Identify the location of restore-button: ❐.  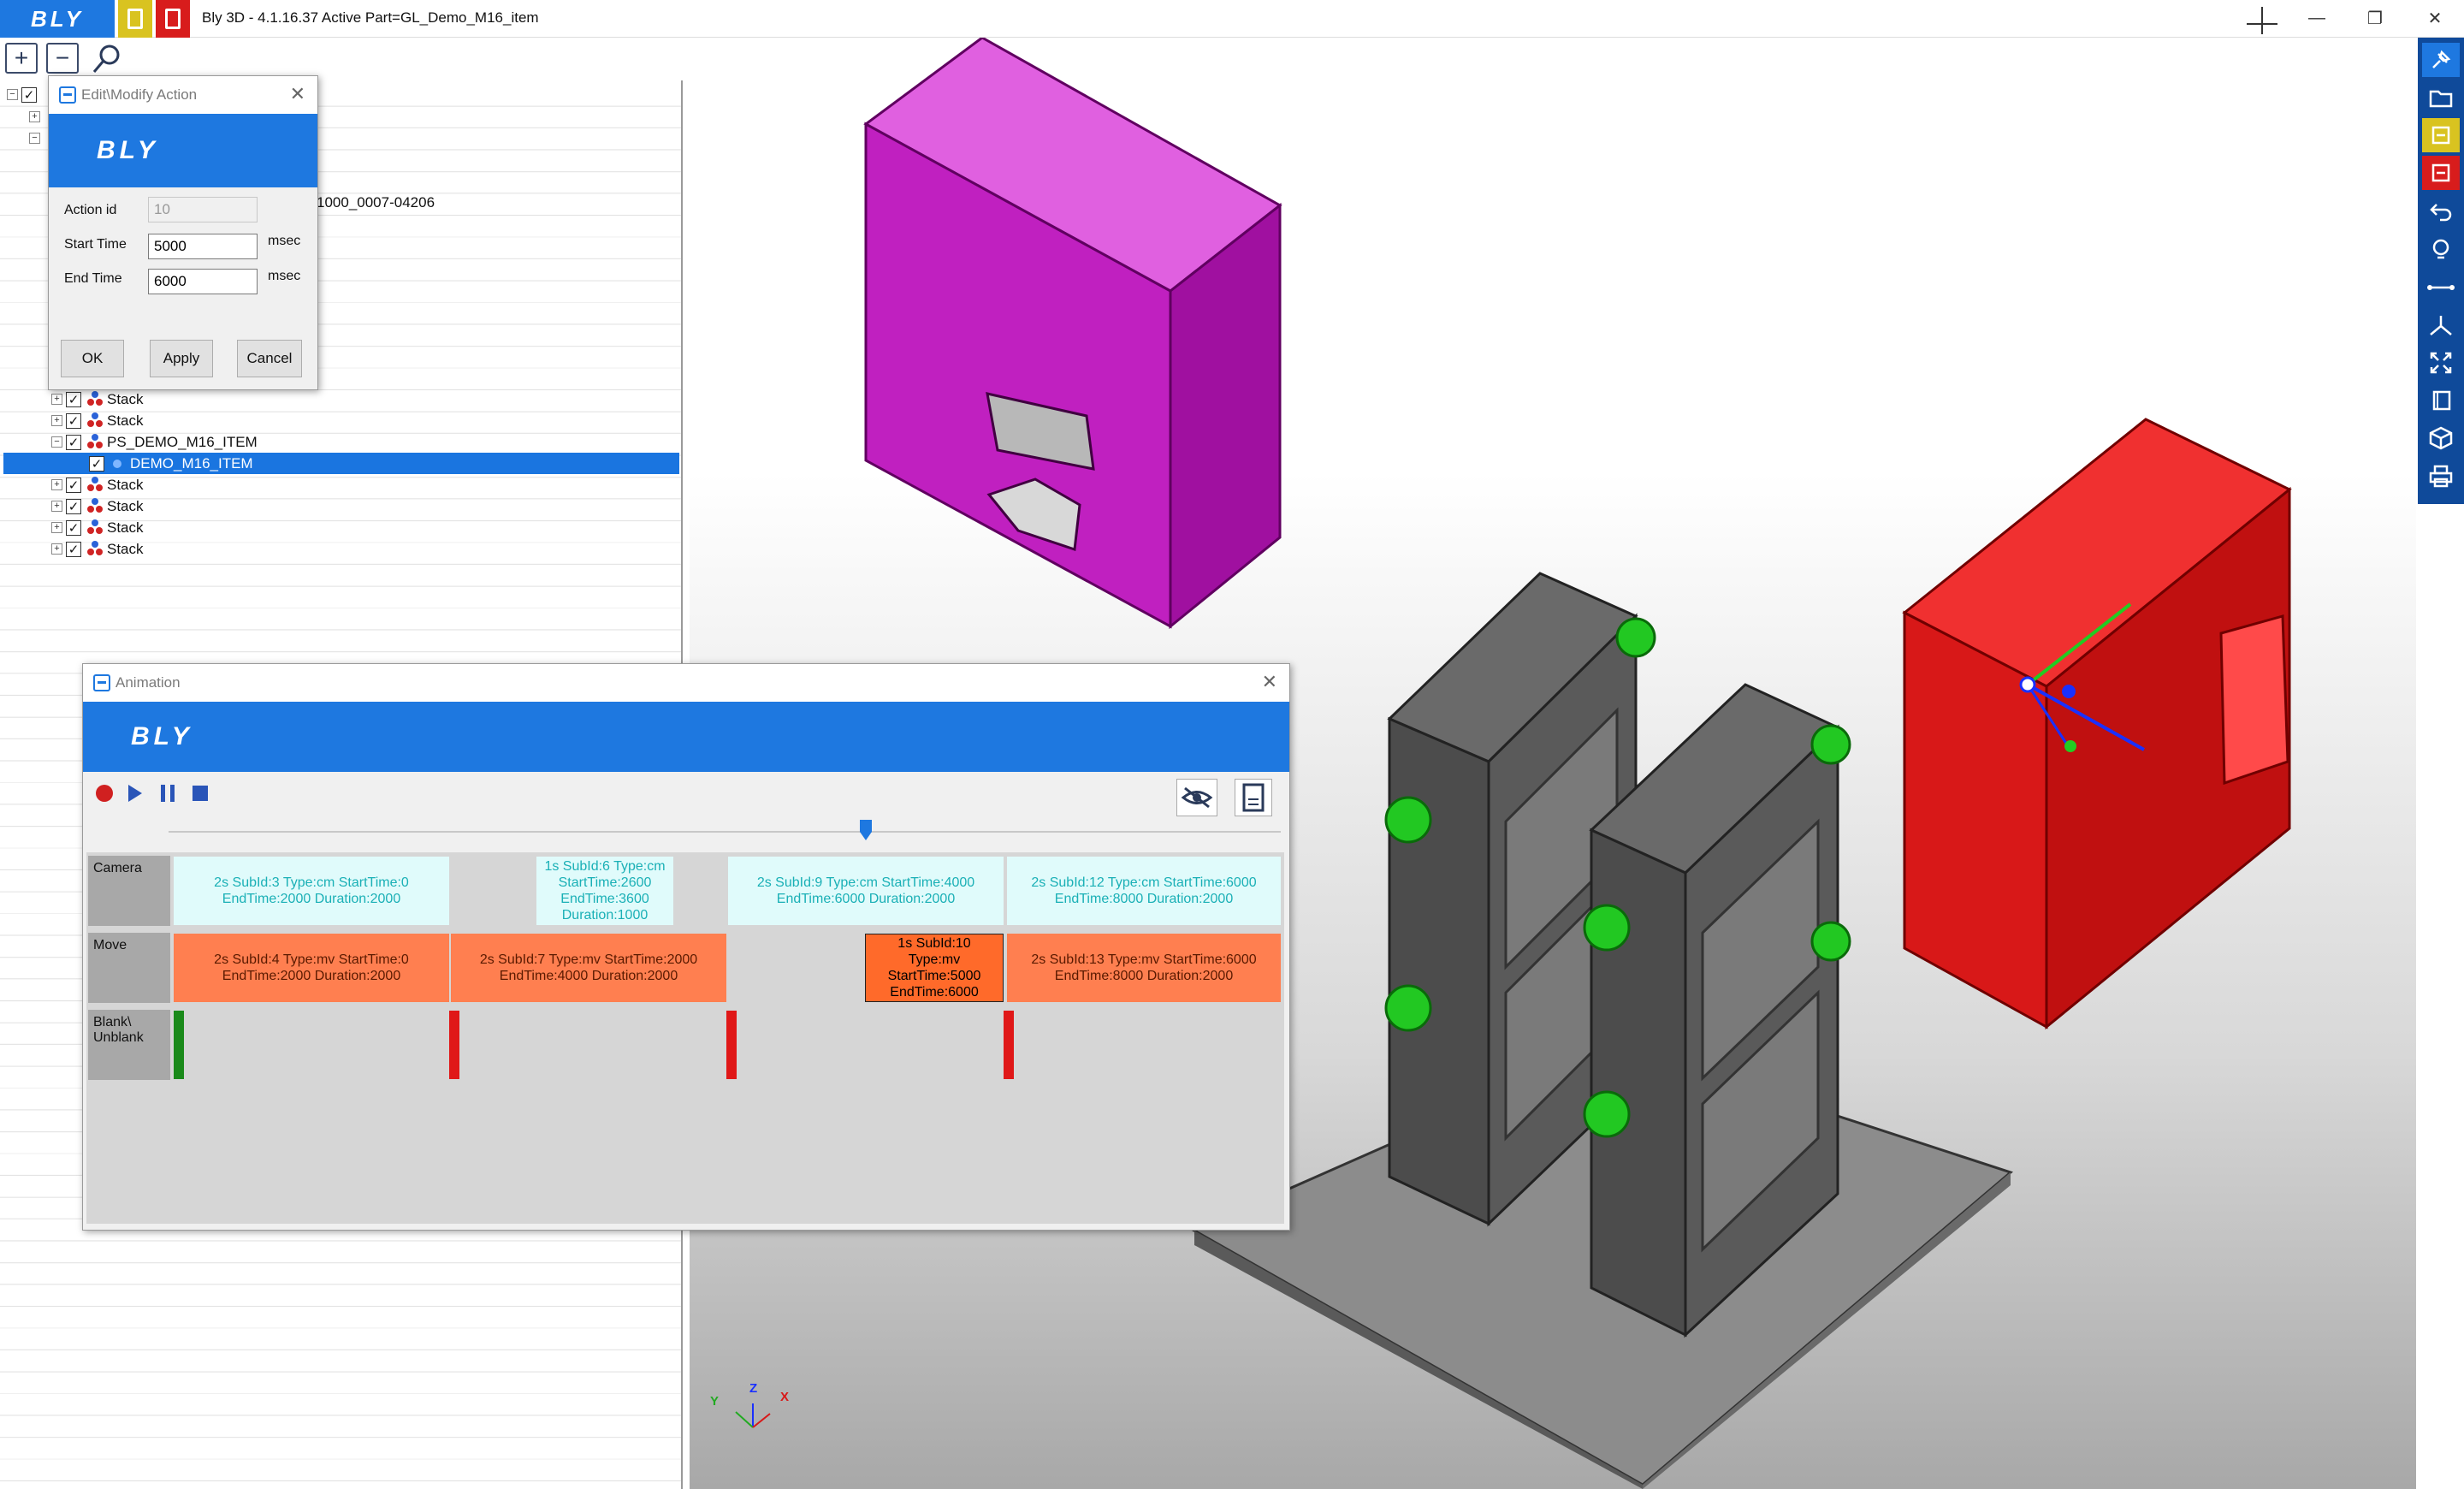
(2375, 18).